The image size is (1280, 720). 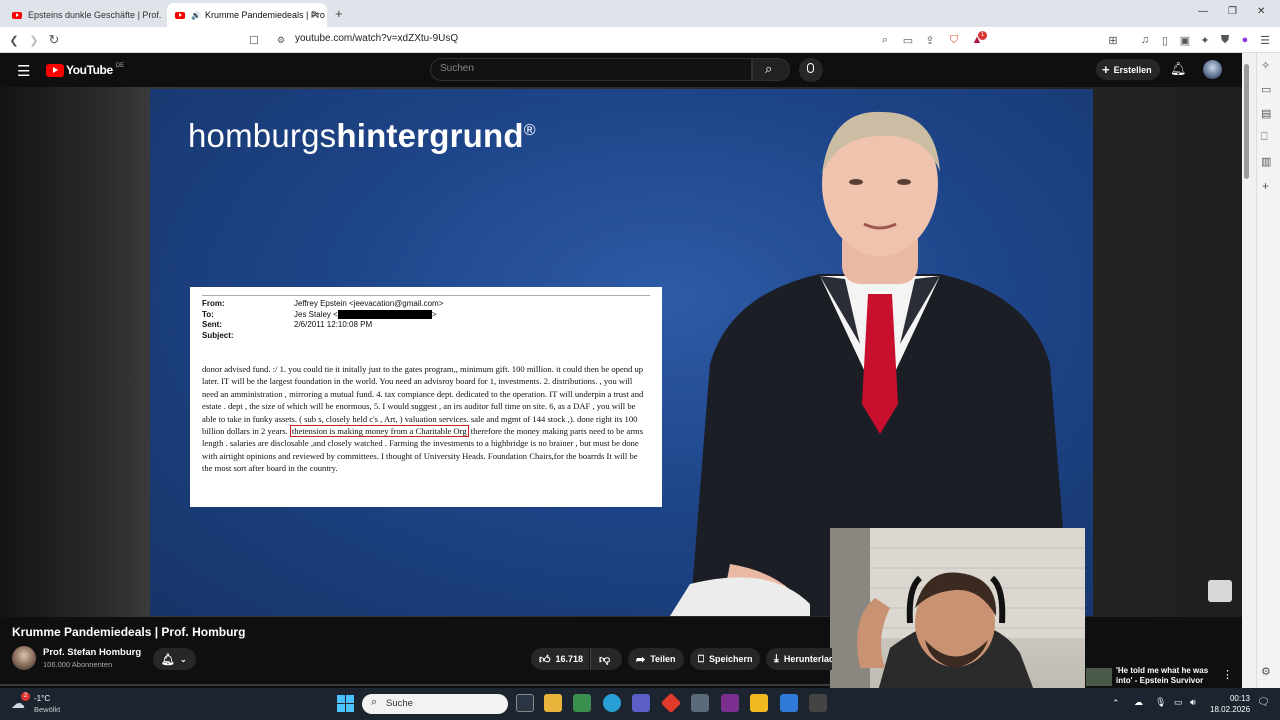 I want to click on tray-mic-icon: 🎙︎, so click(x=1160, y=702).